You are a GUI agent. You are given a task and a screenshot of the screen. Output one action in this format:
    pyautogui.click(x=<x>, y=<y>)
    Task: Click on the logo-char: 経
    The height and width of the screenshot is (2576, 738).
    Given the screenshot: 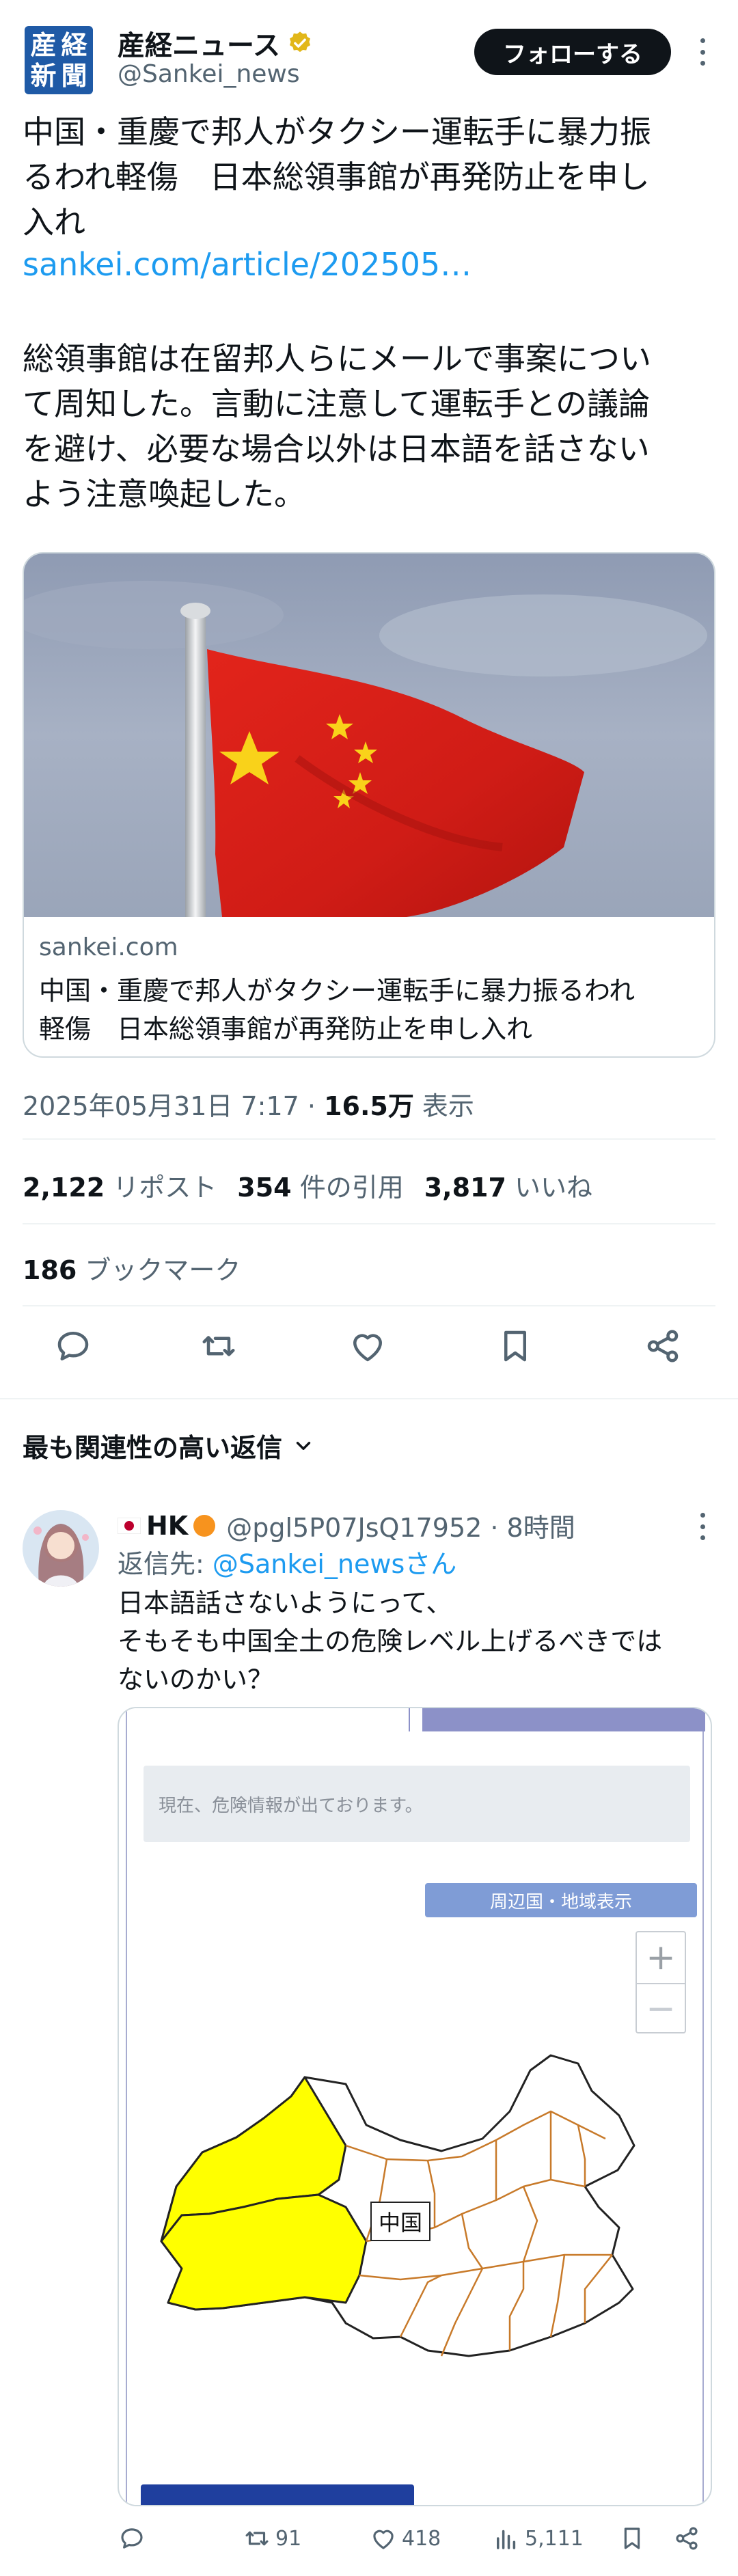 What is the action you would take?
    pyautogui.click(x=74, y=44)
    